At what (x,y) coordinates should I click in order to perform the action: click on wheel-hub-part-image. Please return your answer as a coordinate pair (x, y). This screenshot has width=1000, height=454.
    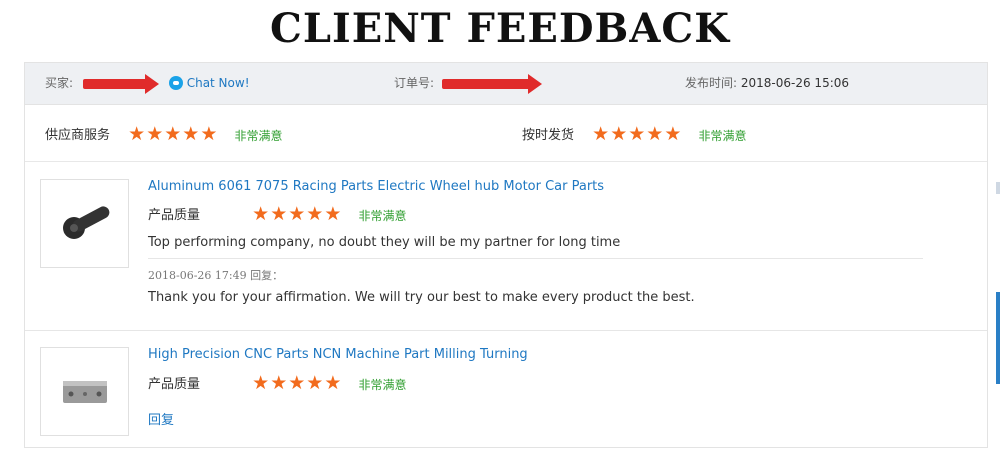
    Looking at the image, I should click on (86, 222).